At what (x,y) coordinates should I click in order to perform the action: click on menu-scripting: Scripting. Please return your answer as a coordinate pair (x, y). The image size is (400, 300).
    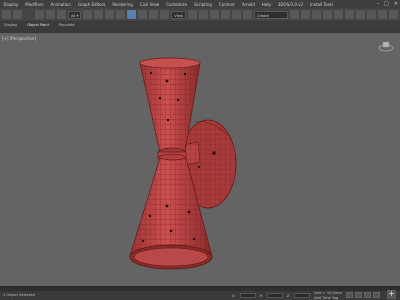
    Looking at the image, I should click on (203, 4).